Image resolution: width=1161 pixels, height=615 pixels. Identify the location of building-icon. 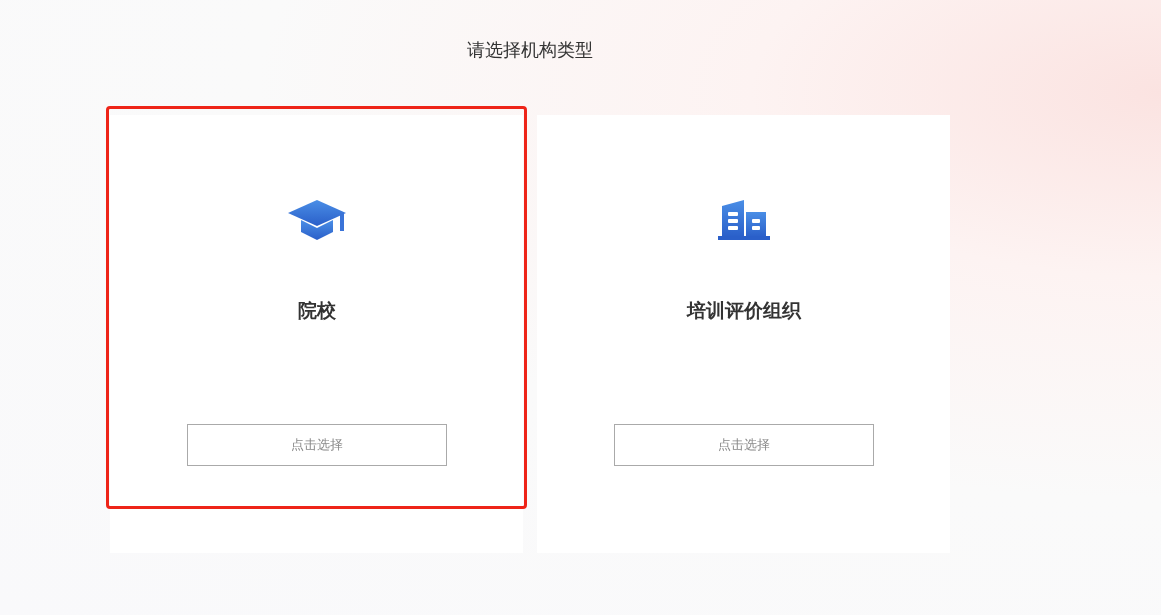
(743, 220).